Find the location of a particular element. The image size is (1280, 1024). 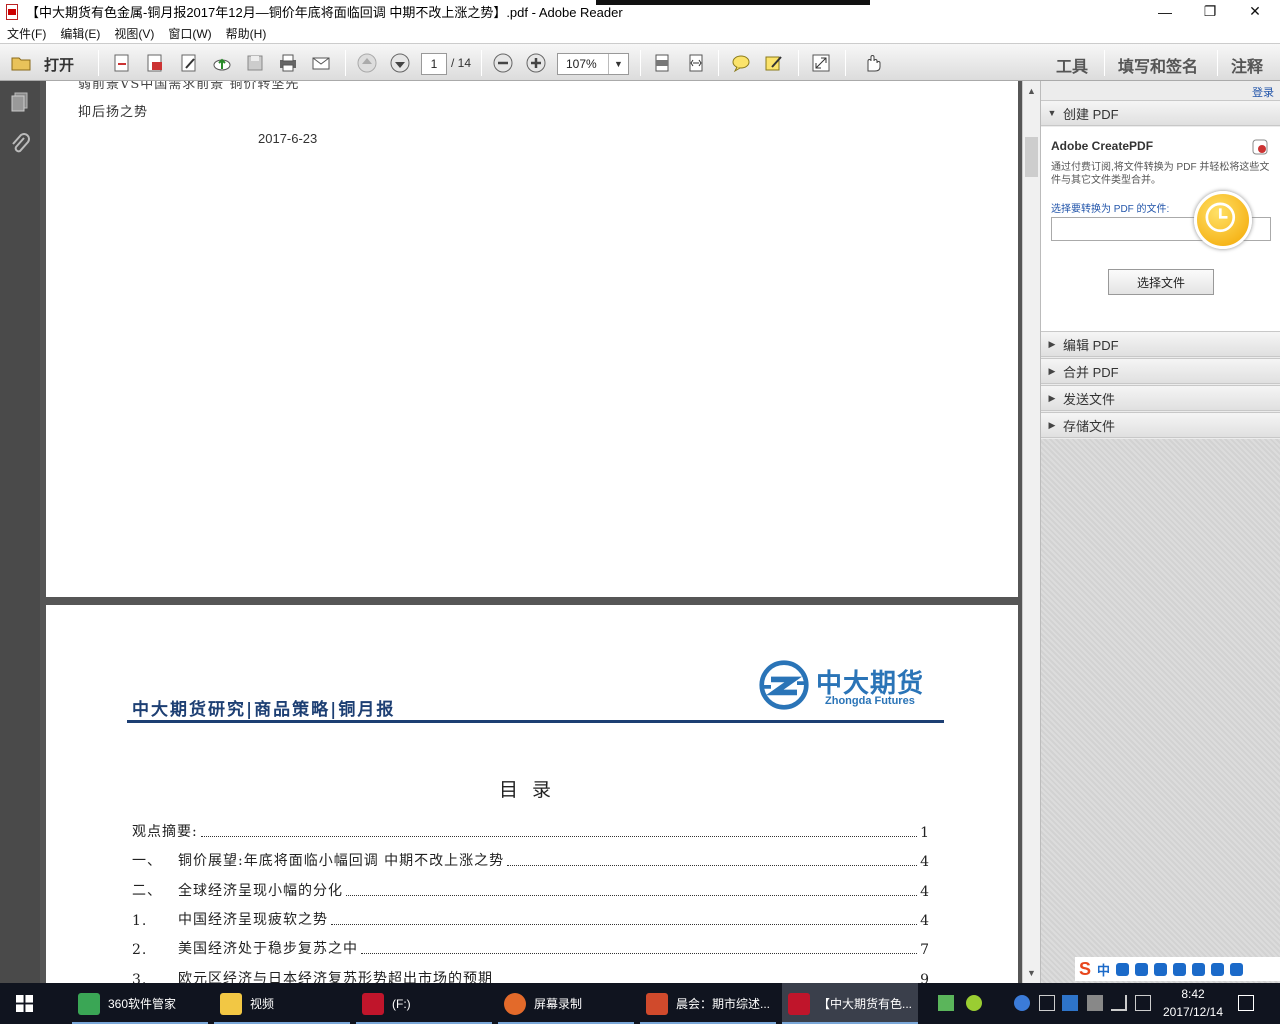

attachments-icon is located at coordinates (20, 144).